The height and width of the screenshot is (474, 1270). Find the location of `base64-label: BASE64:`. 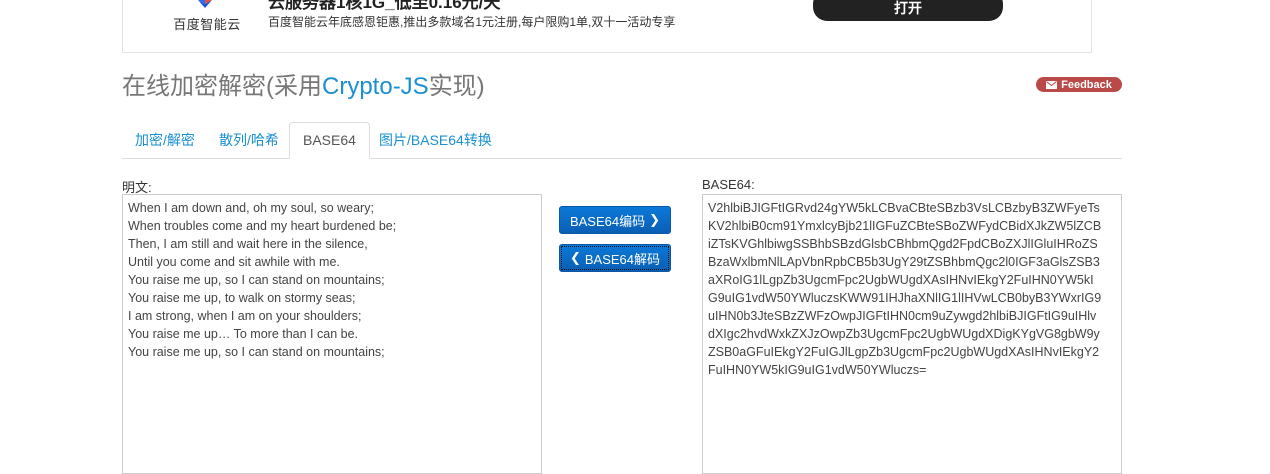

base64-label: BASE64: is located at coordinates (728, 184).